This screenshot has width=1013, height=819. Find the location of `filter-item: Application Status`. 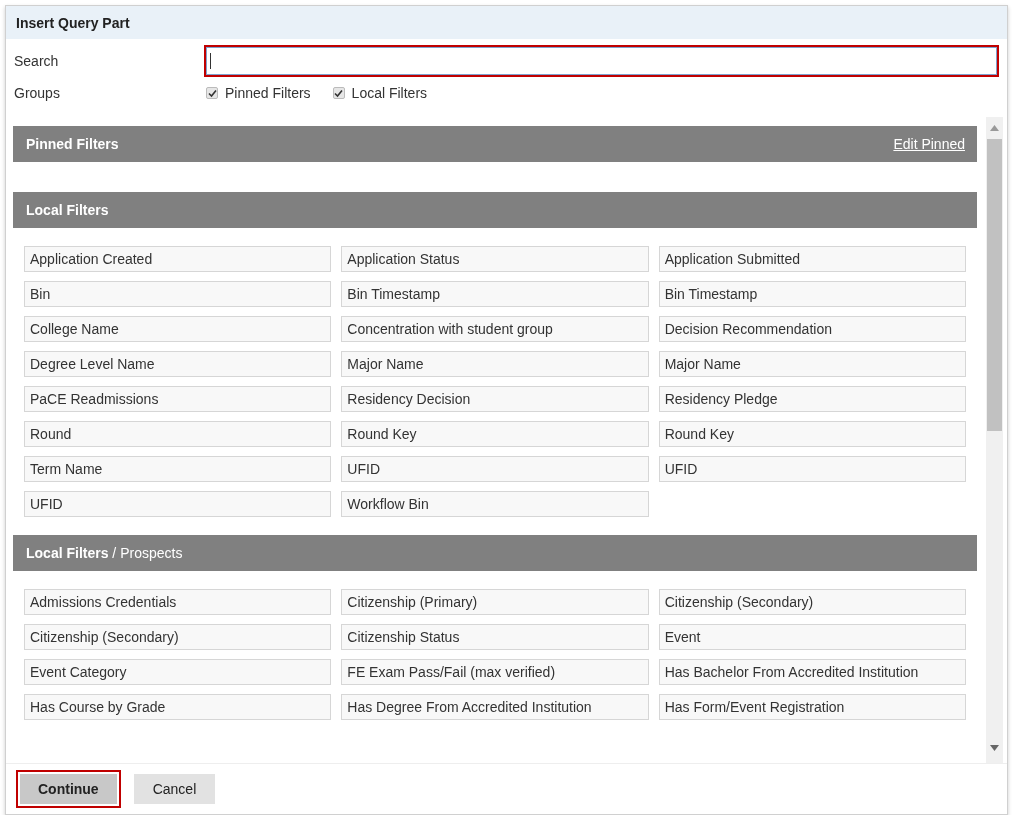

filter-item: Application Status is located at coordinates (495, 259).